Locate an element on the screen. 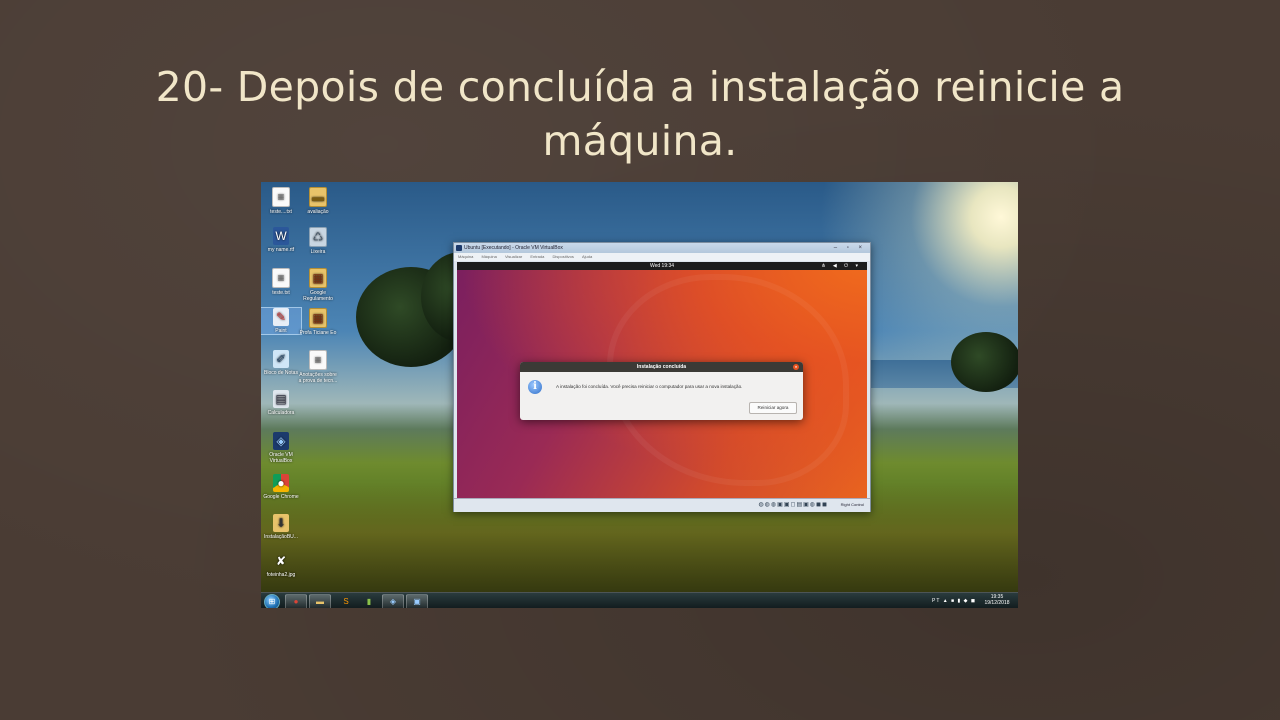  desktop-icon-label: Google Regulamento is located at coordinates (318, 296).